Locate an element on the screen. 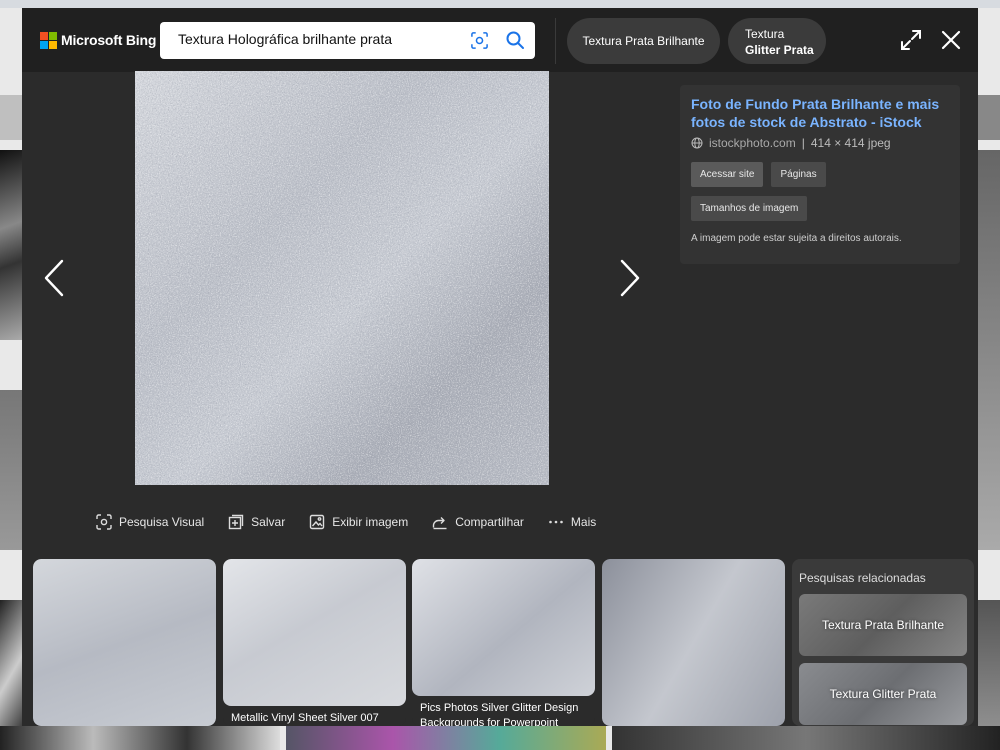  expand-icon is located at coordinates (911, 40).